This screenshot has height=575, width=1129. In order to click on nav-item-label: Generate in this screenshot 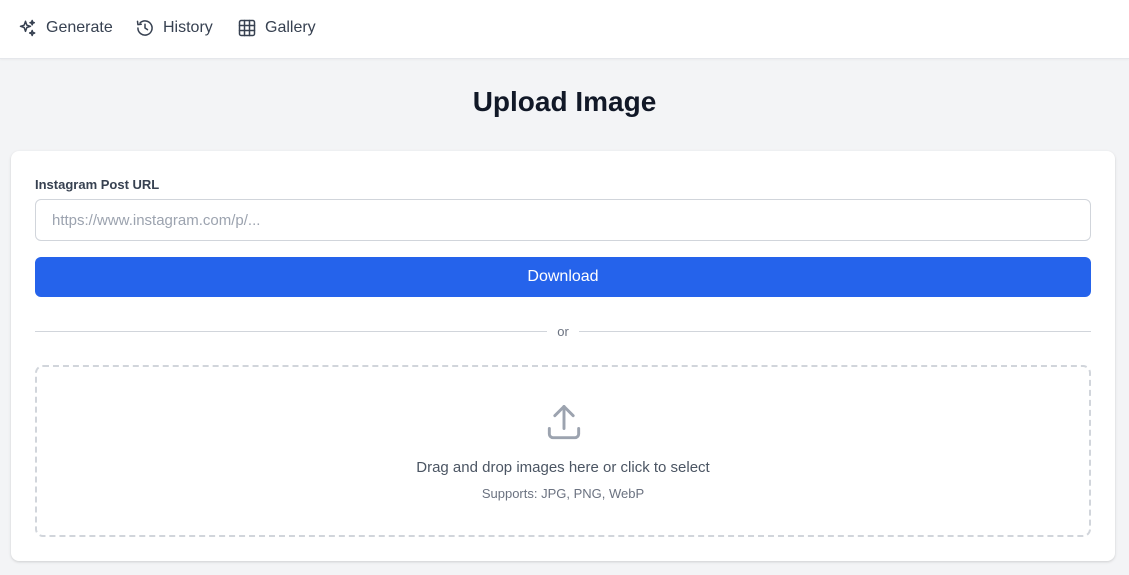, I will do `click(79, 27)`.